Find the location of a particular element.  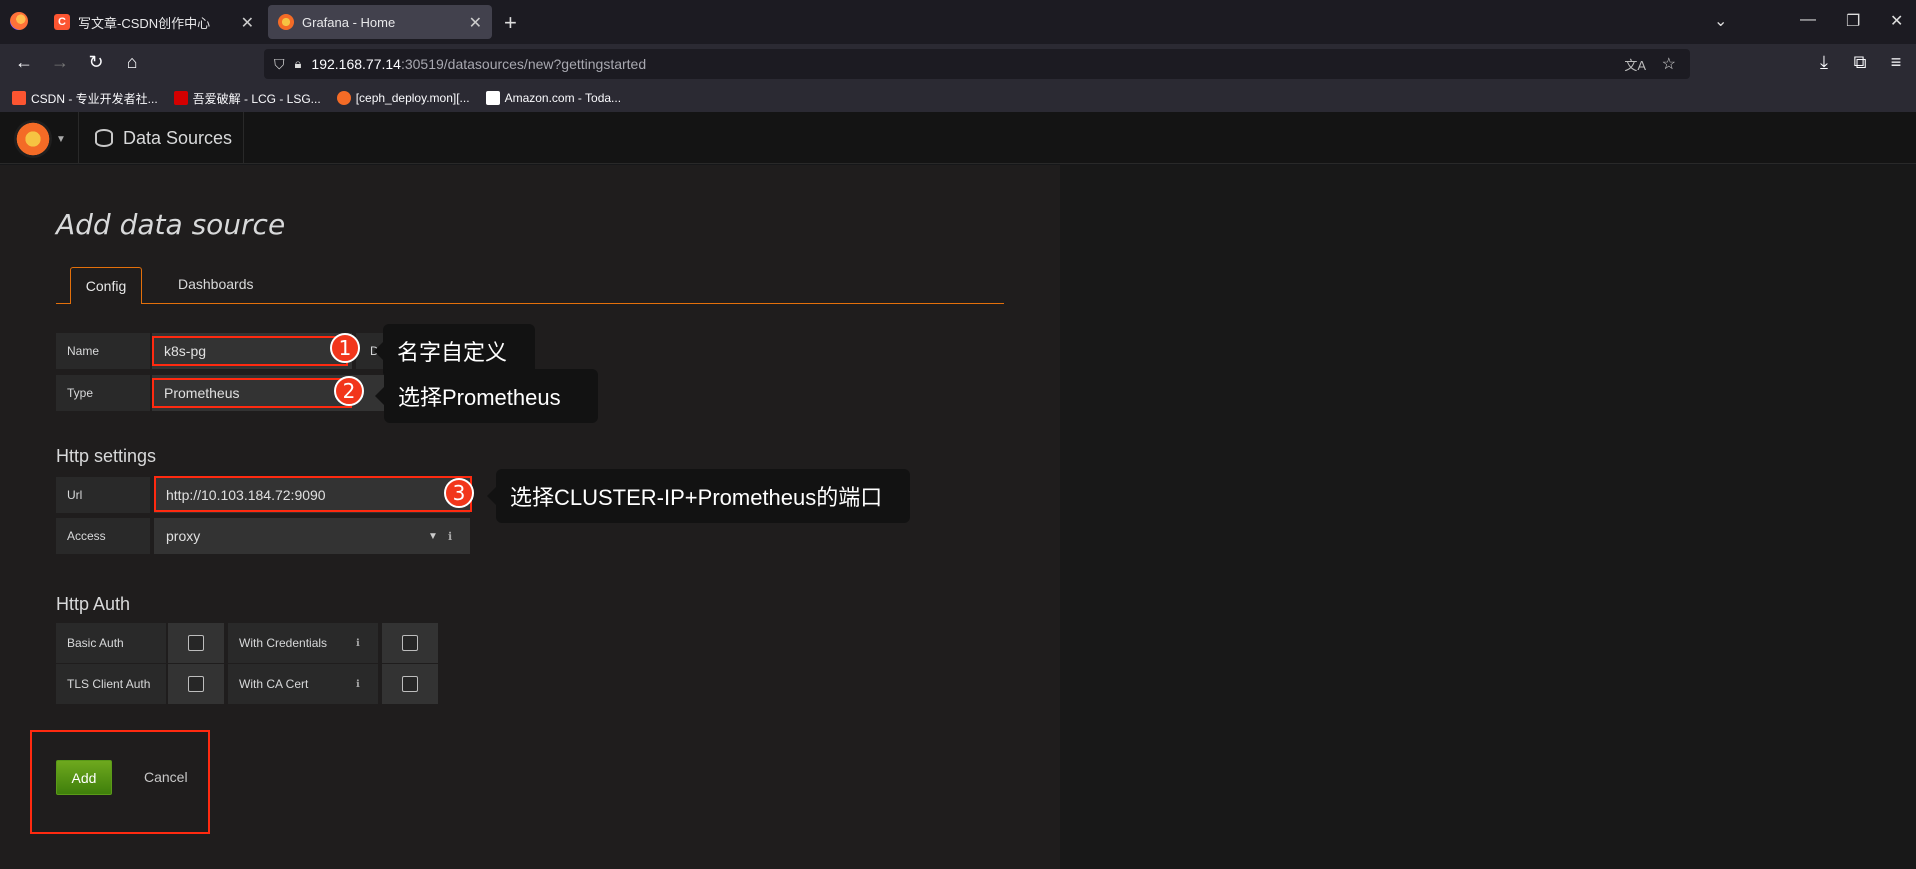

reload-icon: ↻ is located at coordinates (96, 62).